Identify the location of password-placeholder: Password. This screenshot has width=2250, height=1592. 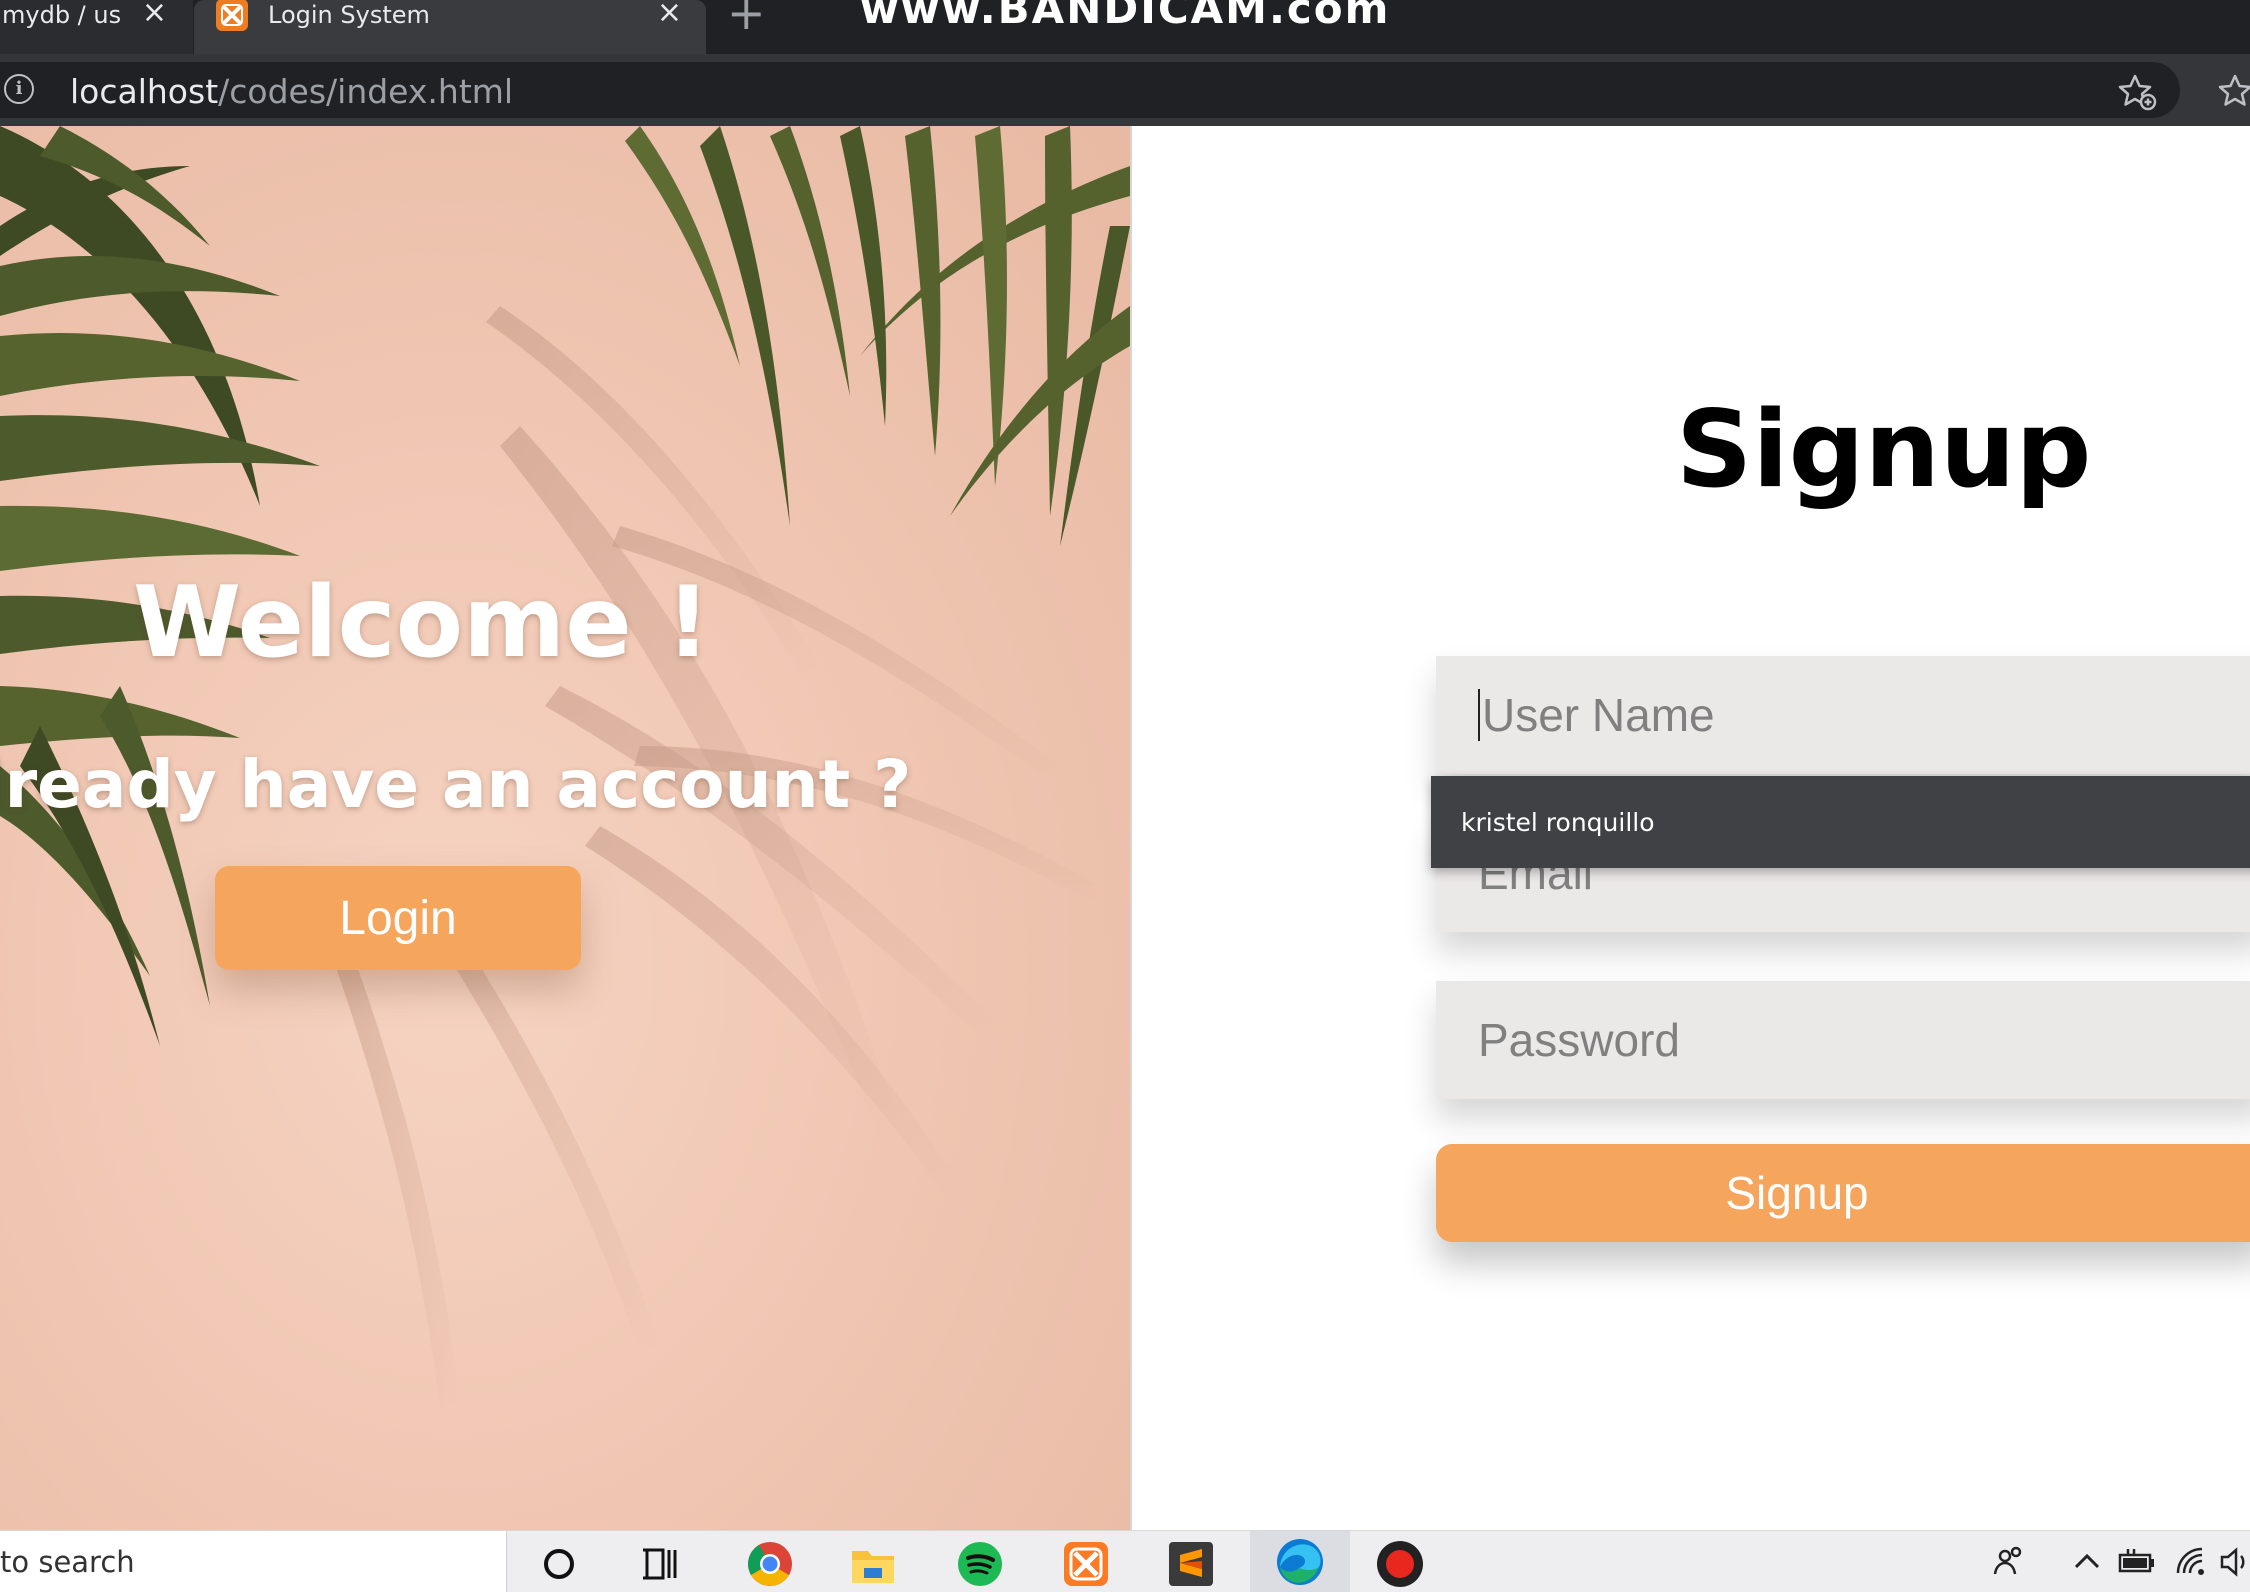
(1579, 1040).